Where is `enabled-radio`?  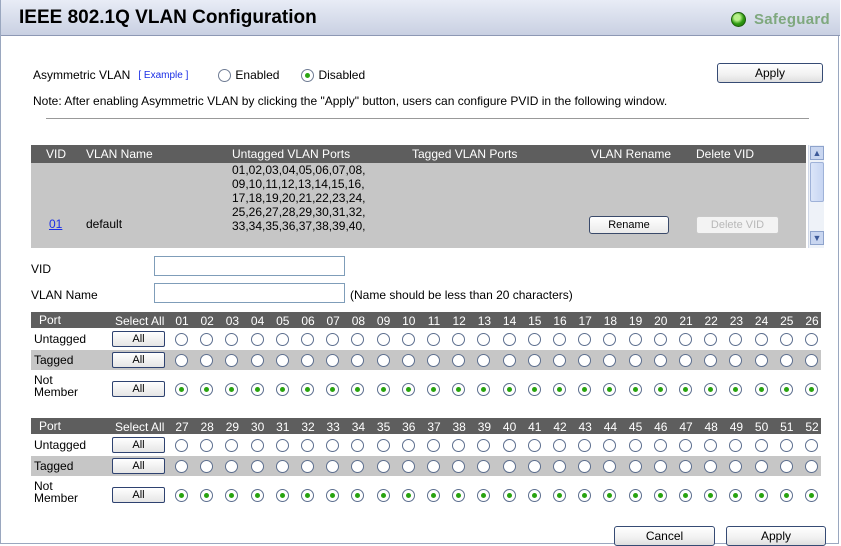
enabled-radio is located at coordinates (225, 75).